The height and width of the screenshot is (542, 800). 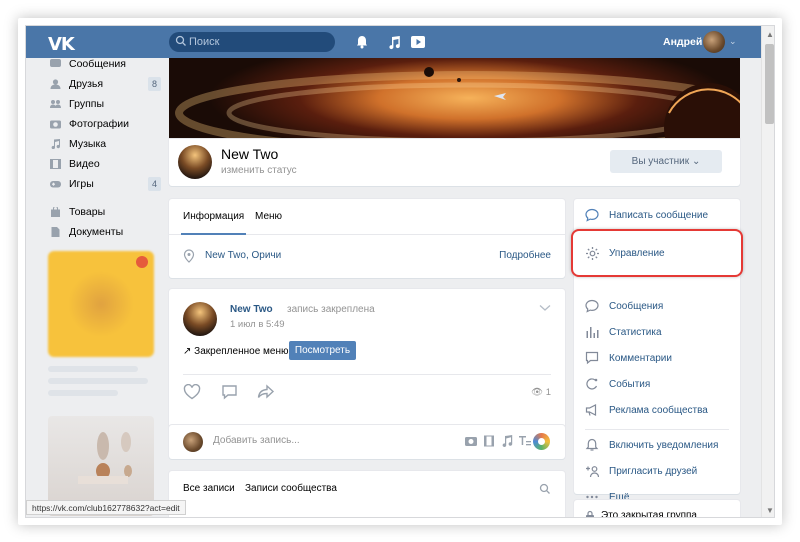 I want to click on closed-group-card: Это закрытая группа, so click(x=657, y=509).